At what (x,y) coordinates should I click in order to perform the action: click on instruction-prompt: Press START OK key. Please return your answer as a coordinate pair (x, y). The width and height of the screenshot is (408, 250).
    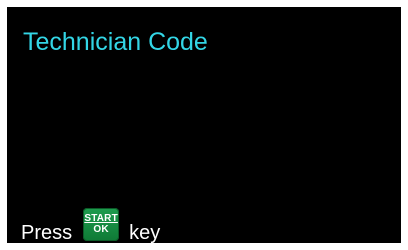
    Looking at the image, I should click on (91, 225).